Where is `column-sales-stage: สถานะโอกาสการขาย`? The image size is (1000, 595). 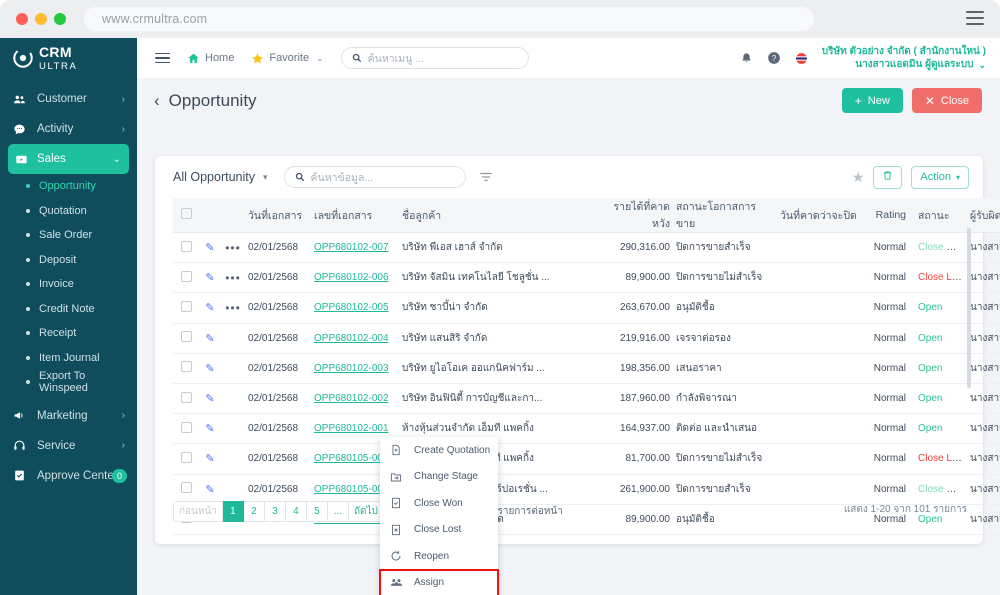
column-sales-stage: สถานะโอกาสการขาย is located at coordinates (725, 215).